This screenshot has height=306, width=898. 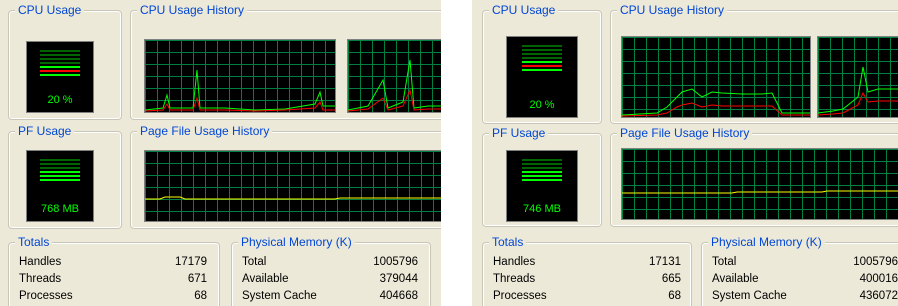 I want to click on physical-row-system-cache: System Cache 404668, so click(x=330, y=296).